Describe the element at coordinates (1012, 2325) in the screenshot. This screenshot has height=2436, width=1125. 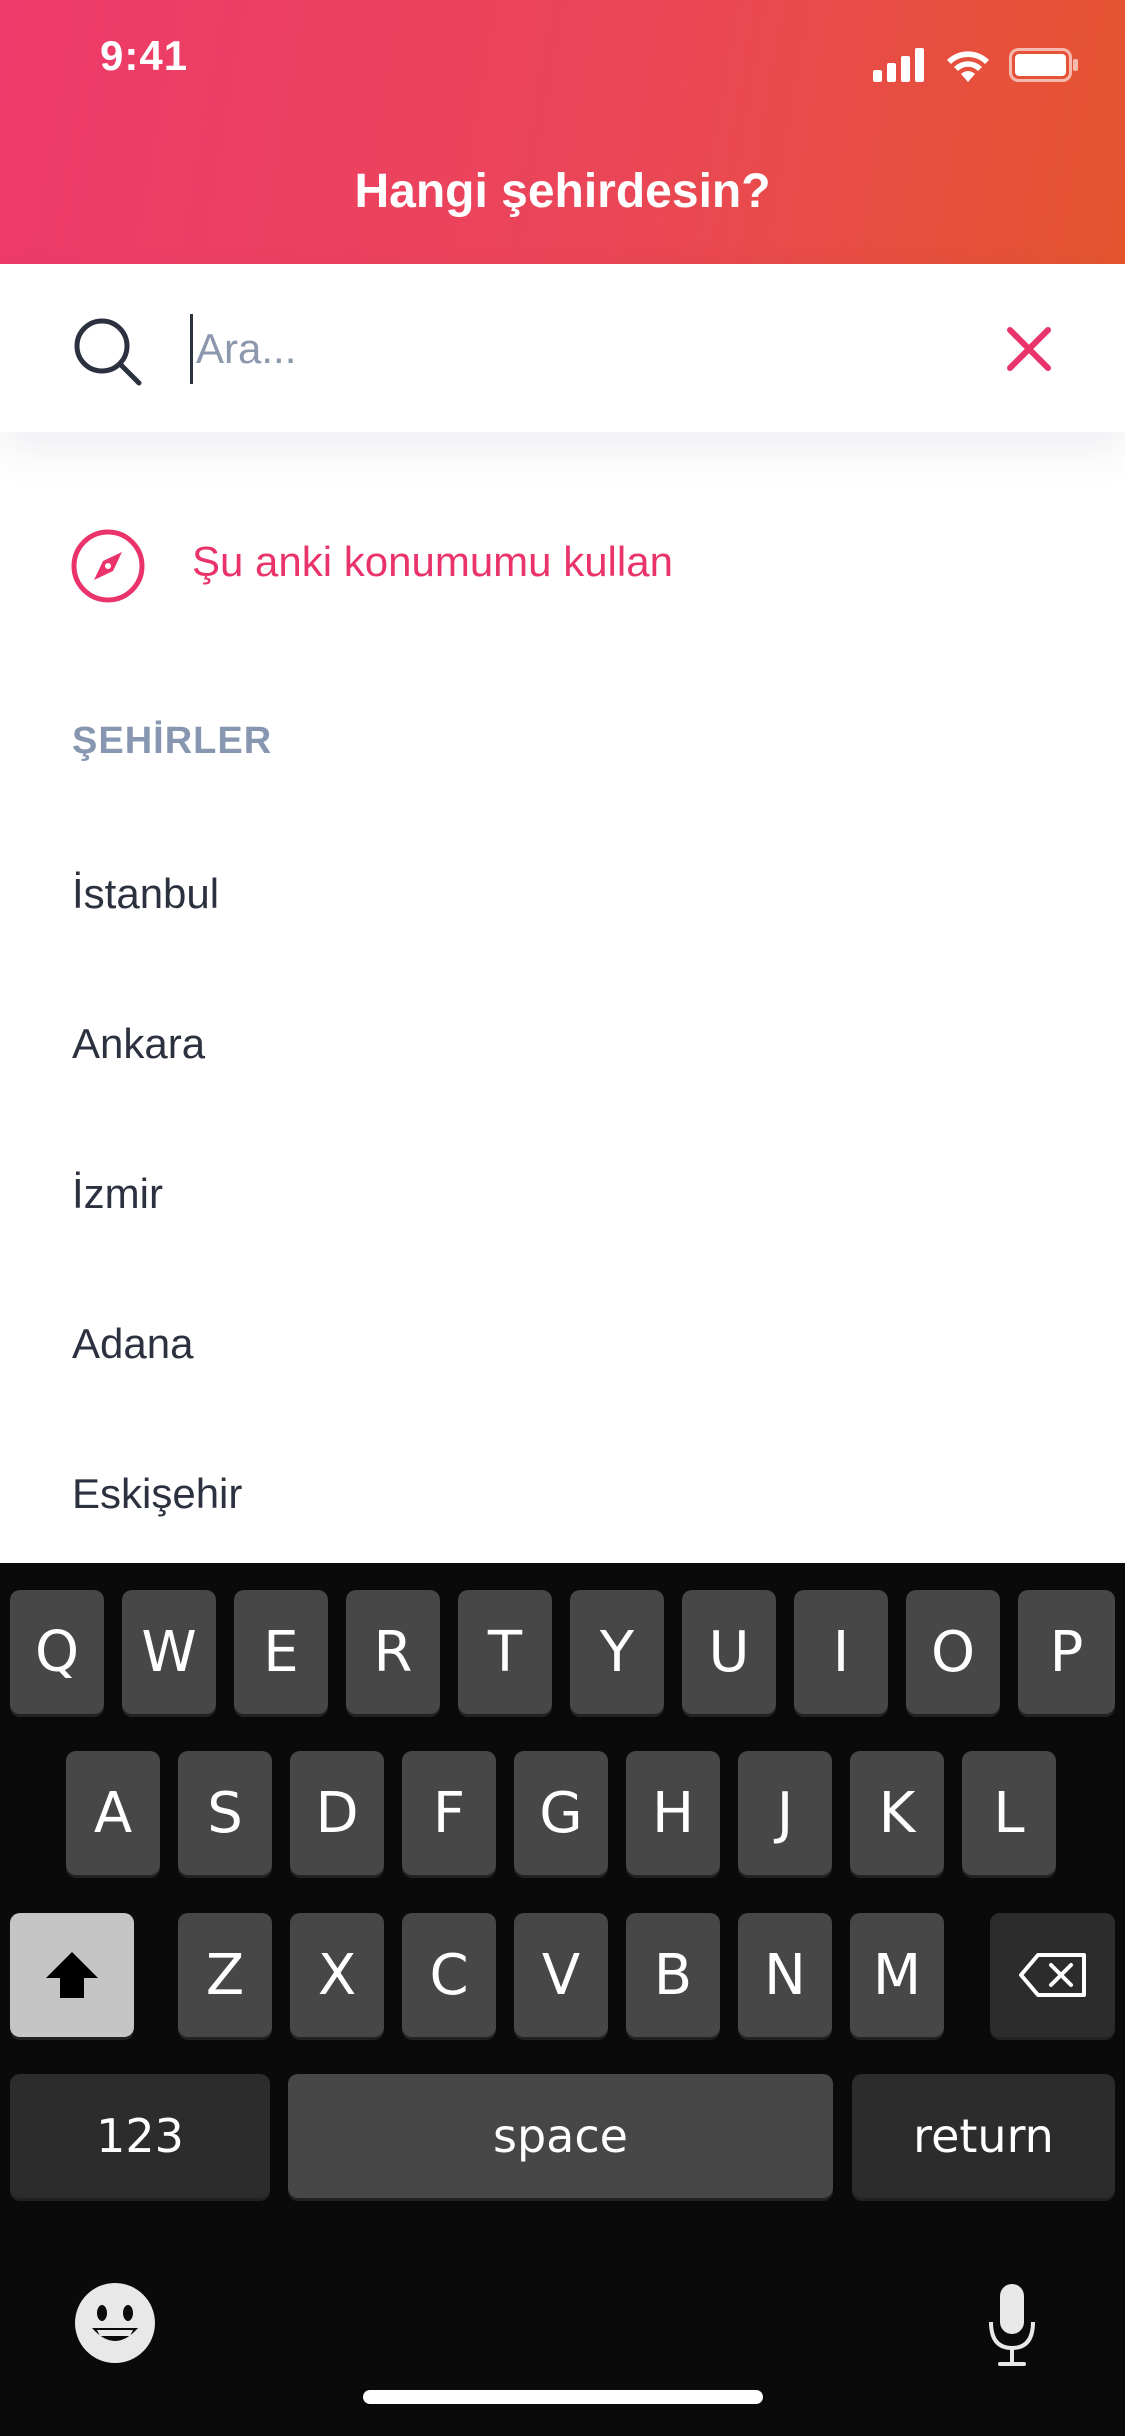
I see `microphone-icon` at that location.